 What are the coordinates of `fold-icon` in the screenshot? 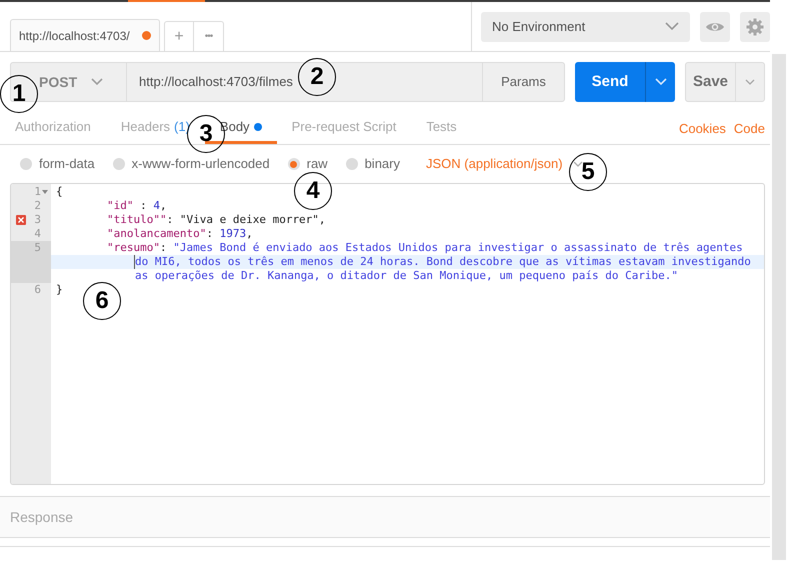 It's located at (45, 192).